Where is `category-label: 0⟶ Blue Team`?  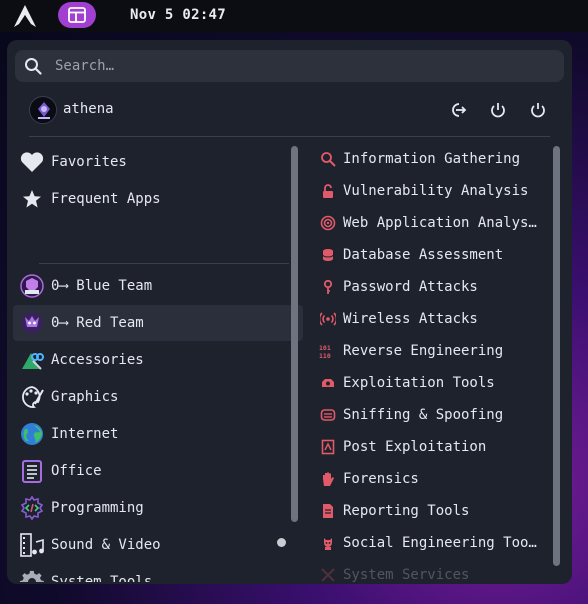
category-label: 0⟶ Blue Team is located at coordinates (102, 286).